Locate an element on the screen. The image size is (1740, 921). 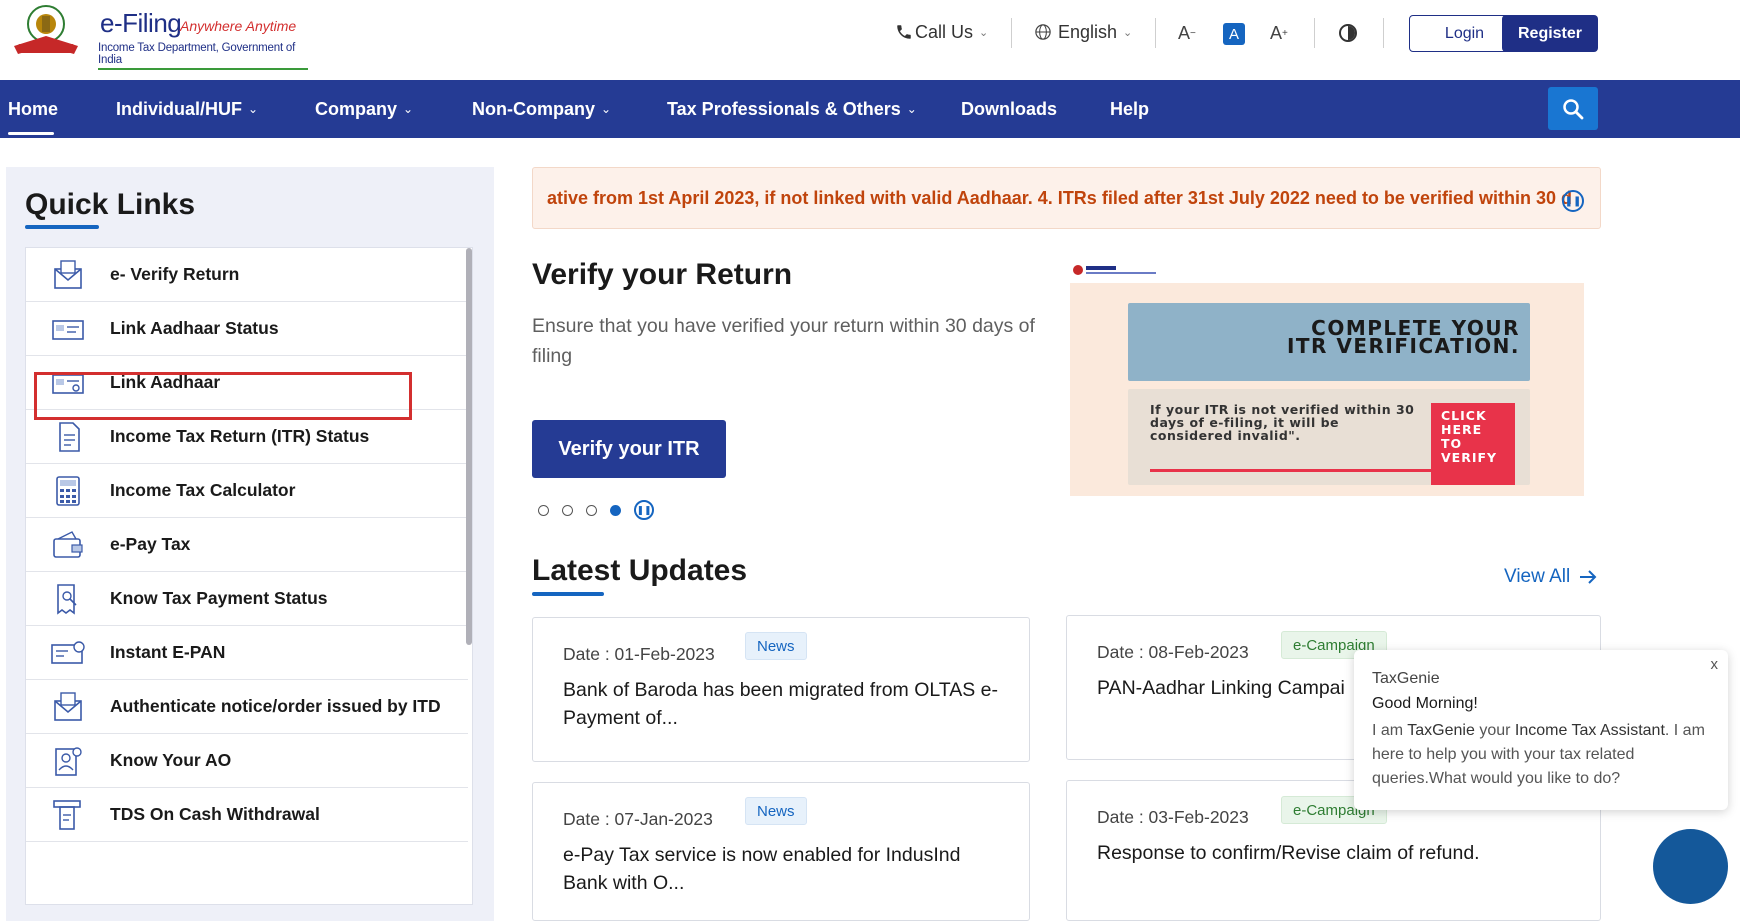
emblem-icon is located at coordinates (46, 29).